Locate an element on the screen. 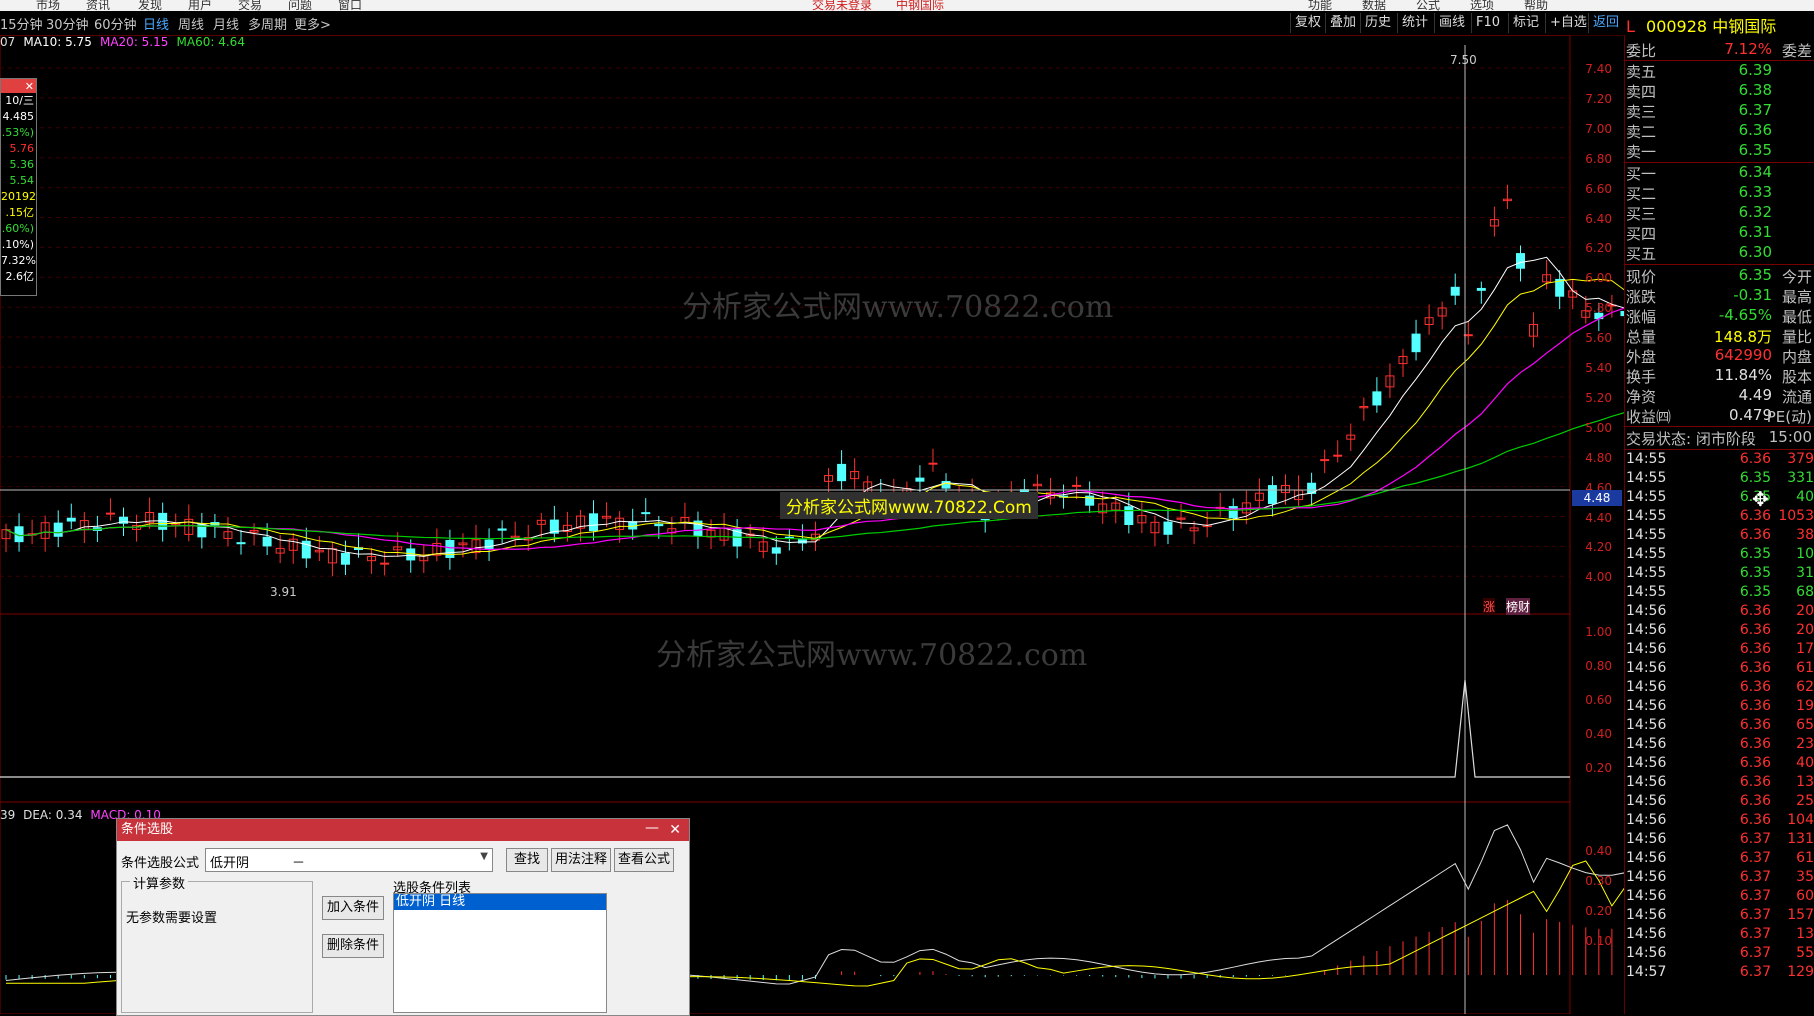  stat-row: 涨幅 -4.65% 最低 is located at coordinates (1719, 316).